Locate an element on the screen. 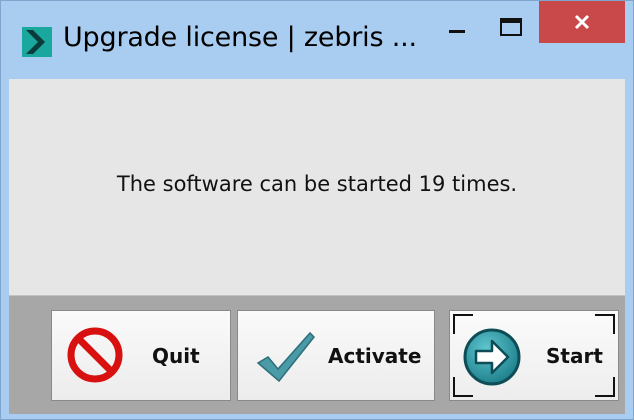 This screenshot has height=420, width=634. focus-corner-bottom-right is located at coordinates (605, 387).